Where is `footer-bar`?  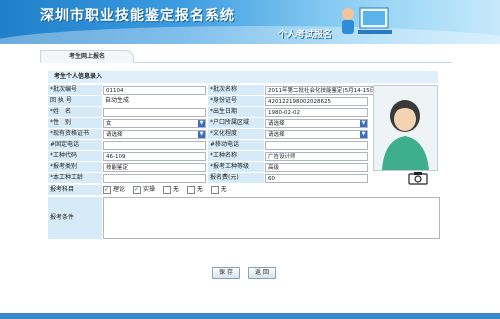
footer-bar is located at coordinates (250, 316).